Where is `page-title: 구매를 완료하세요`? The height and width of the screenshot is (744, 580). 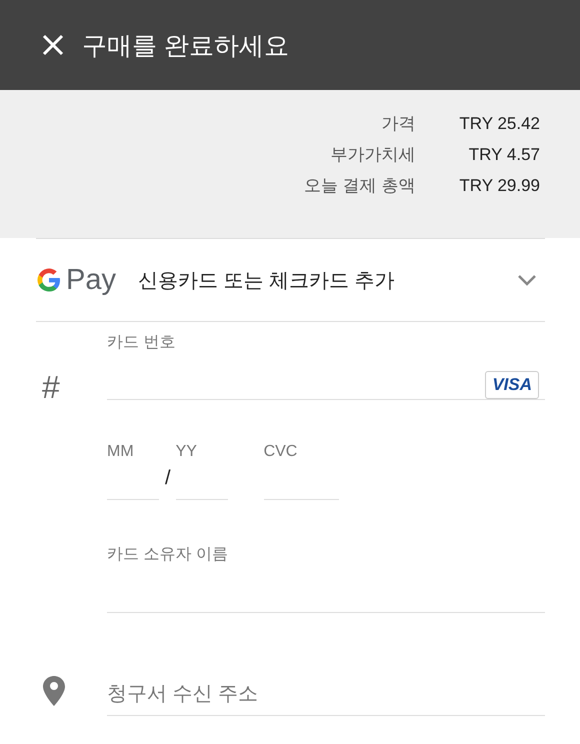
page-title: 구매를 완료하세요 is located at coordinates (185, 46).